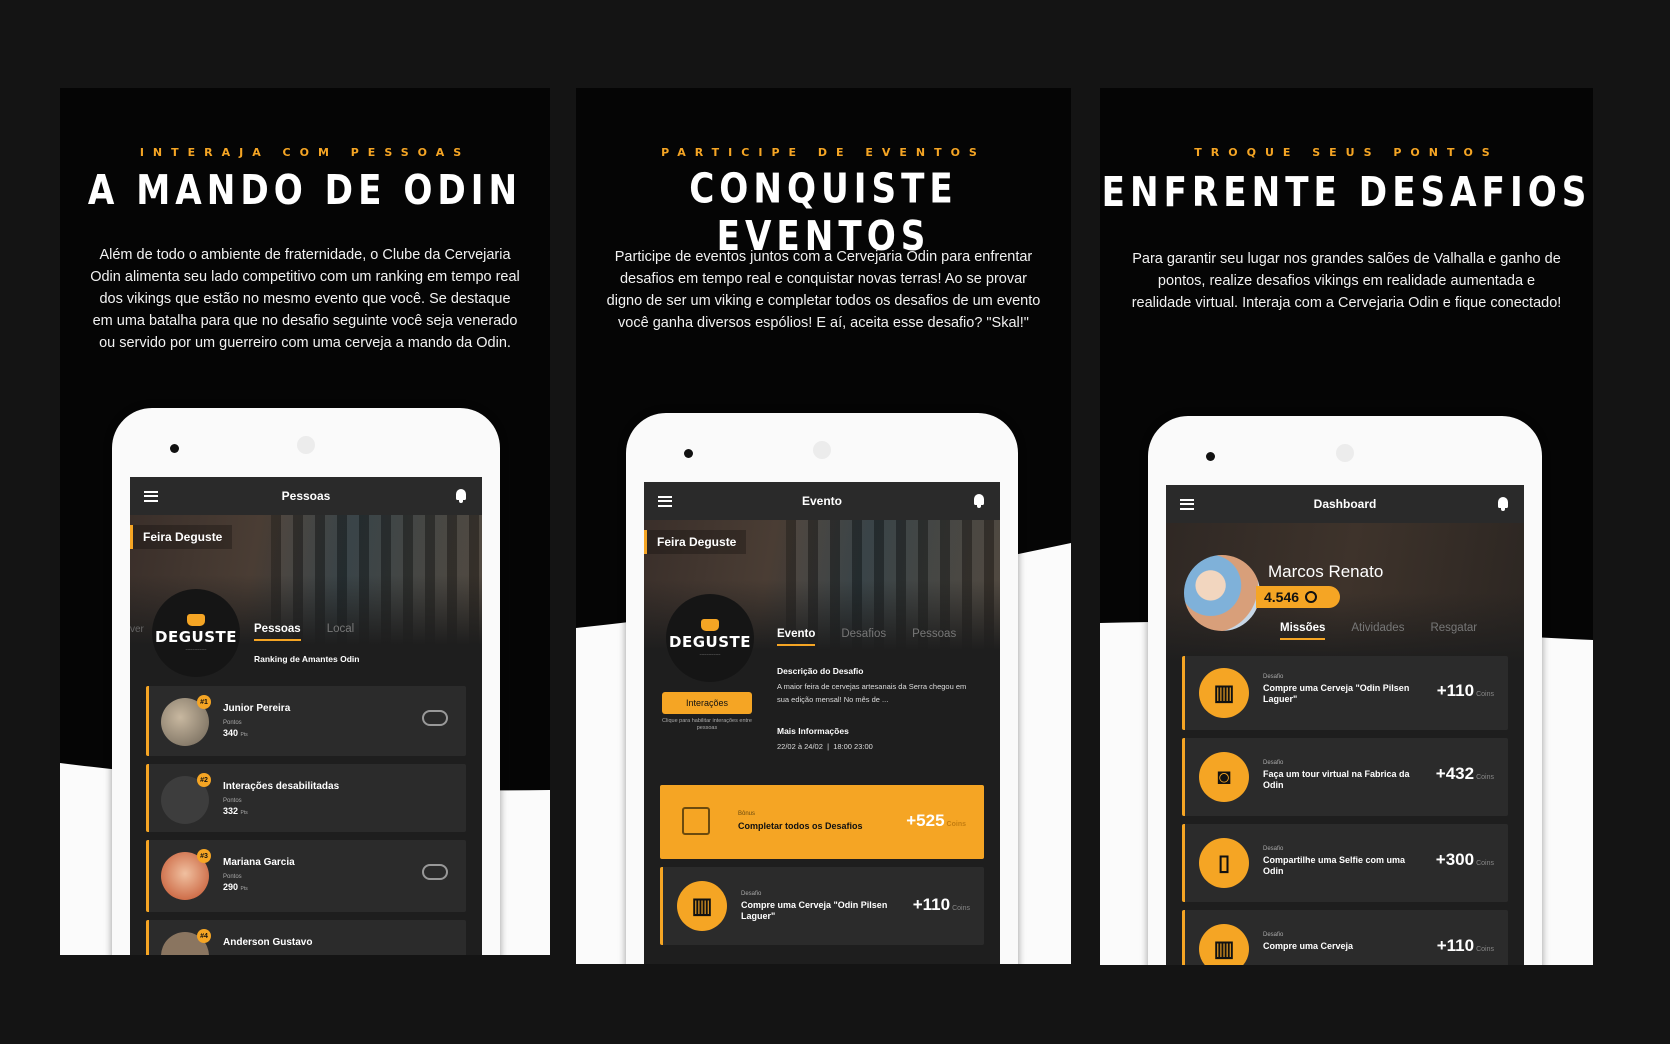 This screenshot has height=1044, width=1670. Describe the element at coordinates (1464, 859) in the screenshot. I see `mission-value: +300 Coins` at that location.